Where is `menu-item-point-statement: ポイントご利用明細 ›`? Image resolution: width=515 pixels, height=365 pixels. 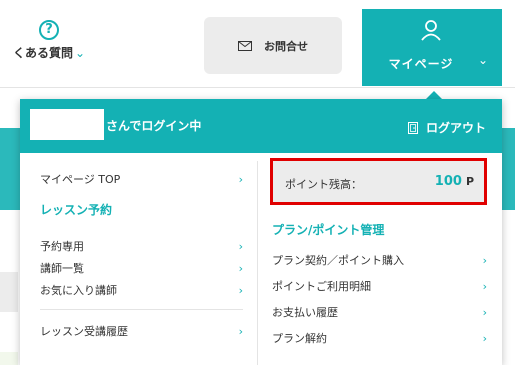 menu-item-point-statement: ポイントご利用明細 › is located at coordinates (379, 286).